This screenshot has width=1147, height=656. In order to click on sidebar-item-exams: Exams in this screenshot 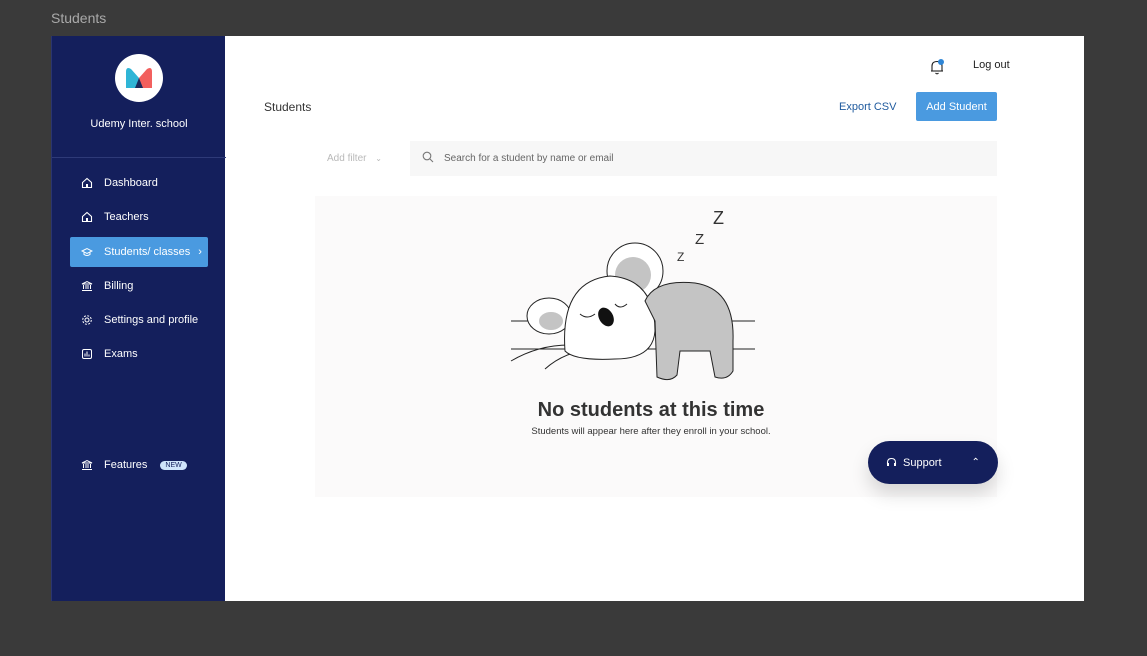, I will do `click(139, 354)`.